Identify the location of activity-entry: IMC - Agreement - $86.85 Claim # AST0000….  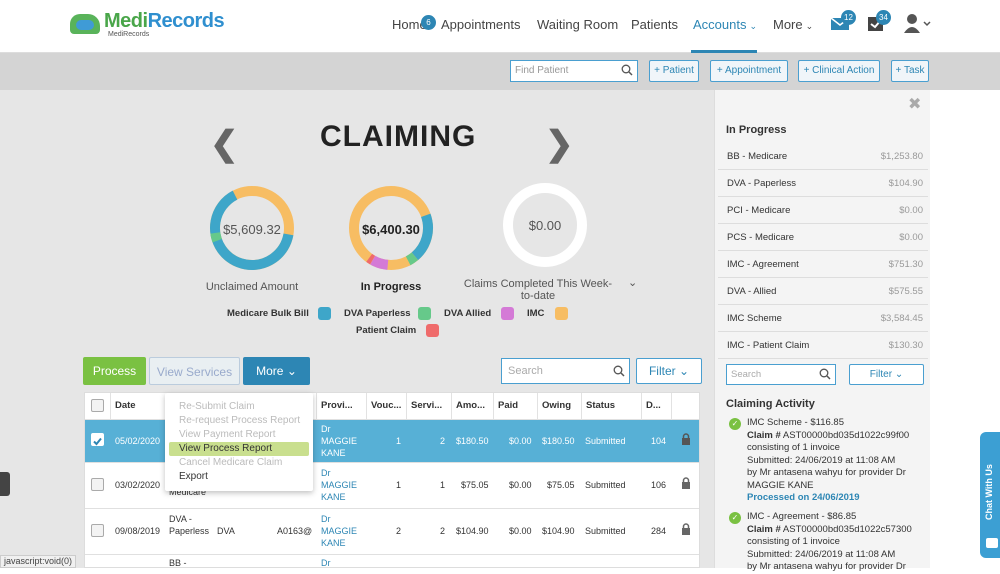
(829, 541).